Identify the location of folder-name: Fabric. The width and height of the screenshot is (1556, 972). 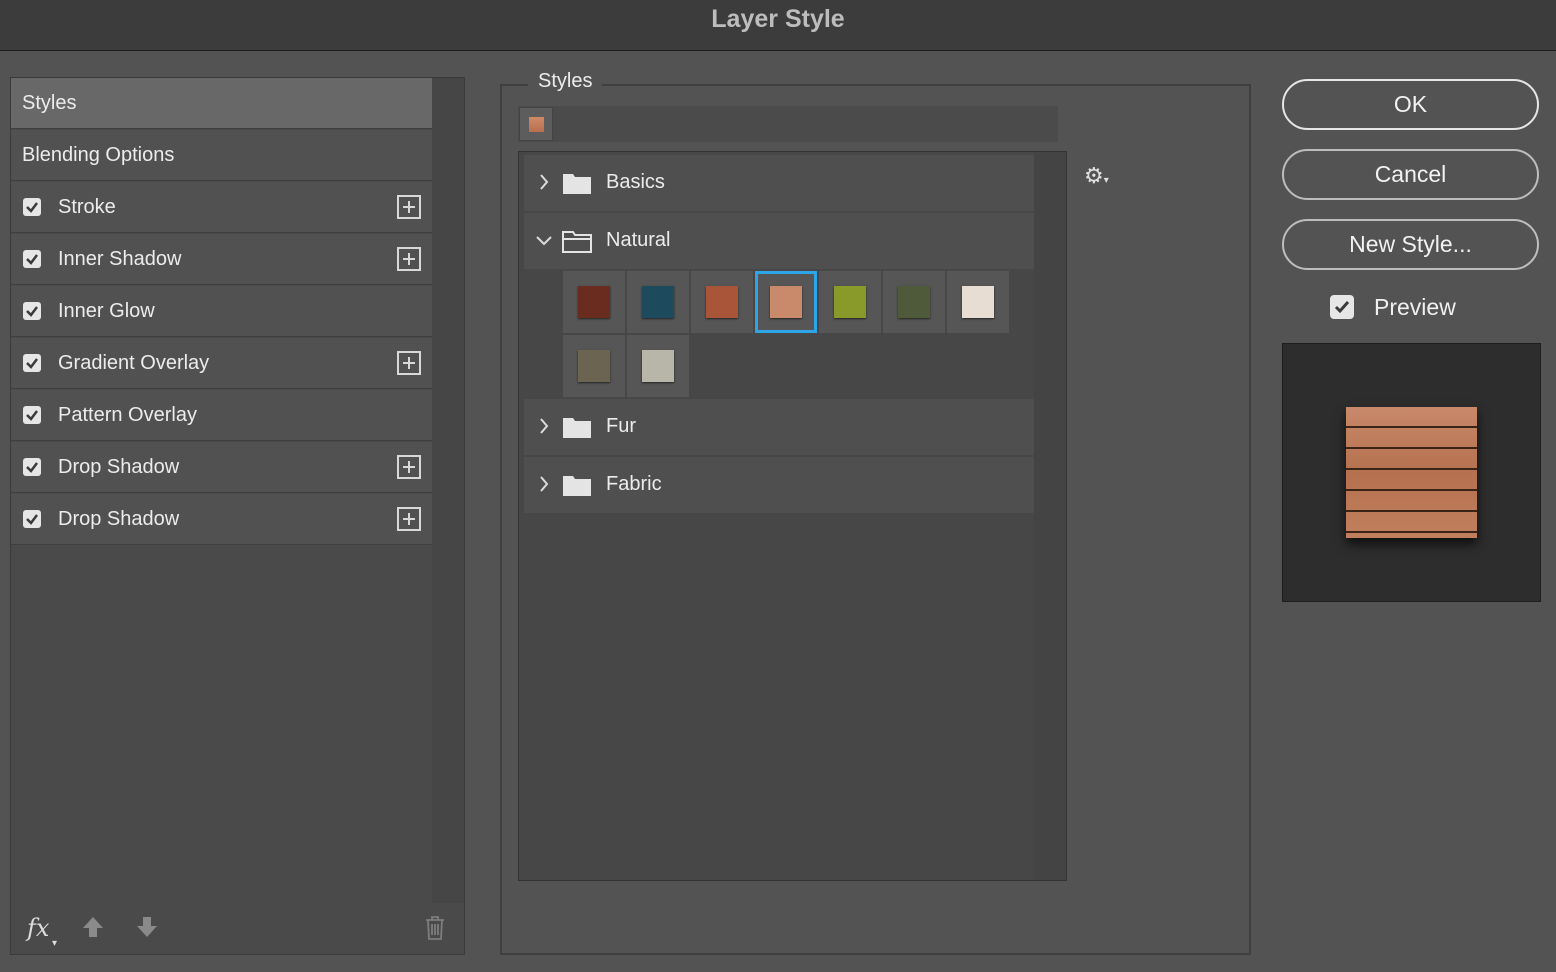
(634, 484).